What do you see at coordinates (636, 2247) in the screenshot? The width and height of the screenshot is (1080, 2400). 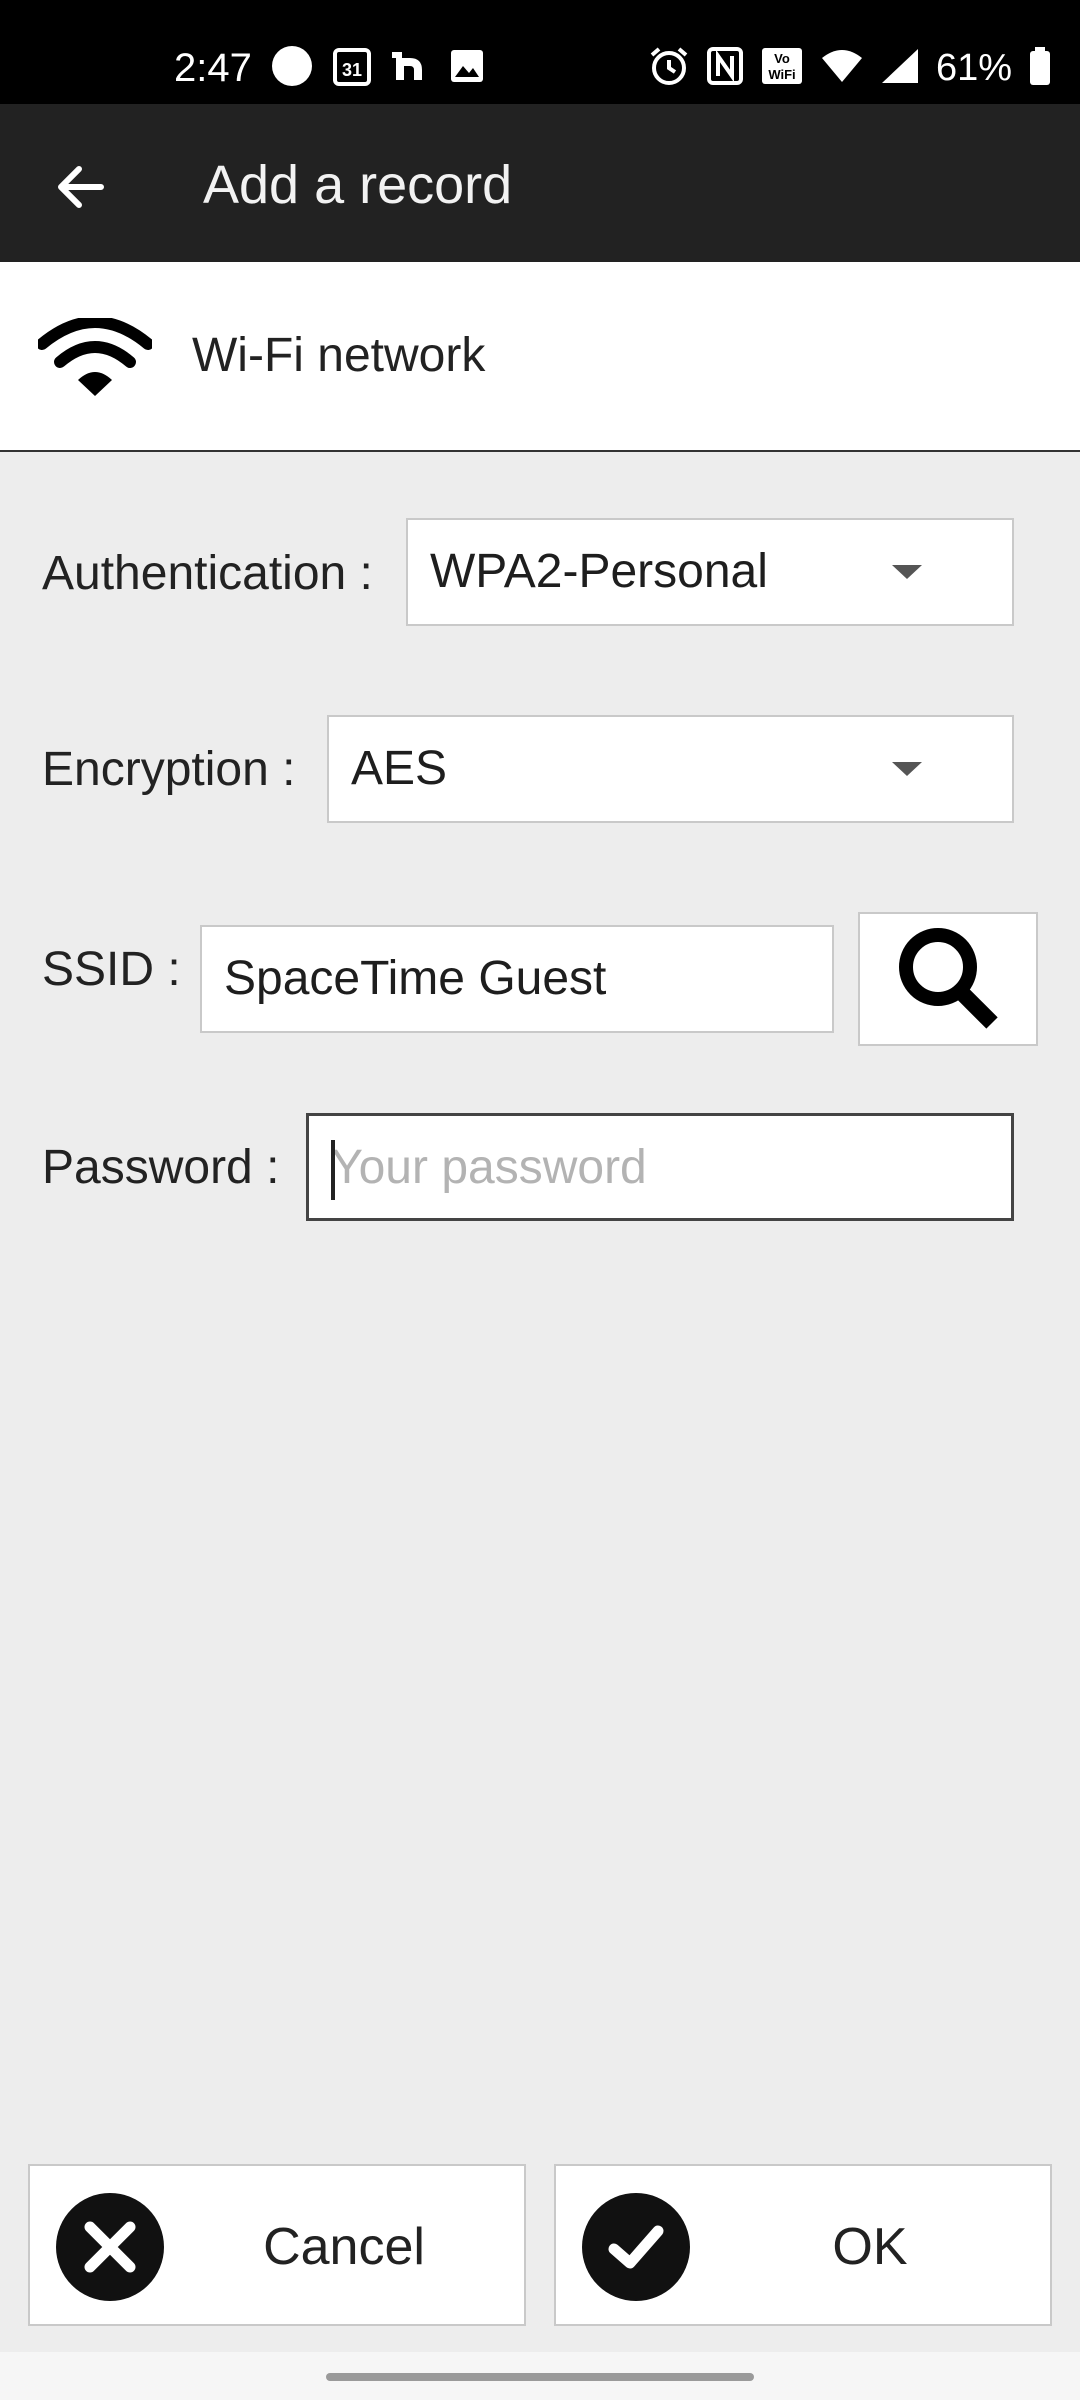 I see `check-icon` at bounding box center [636, 2247].